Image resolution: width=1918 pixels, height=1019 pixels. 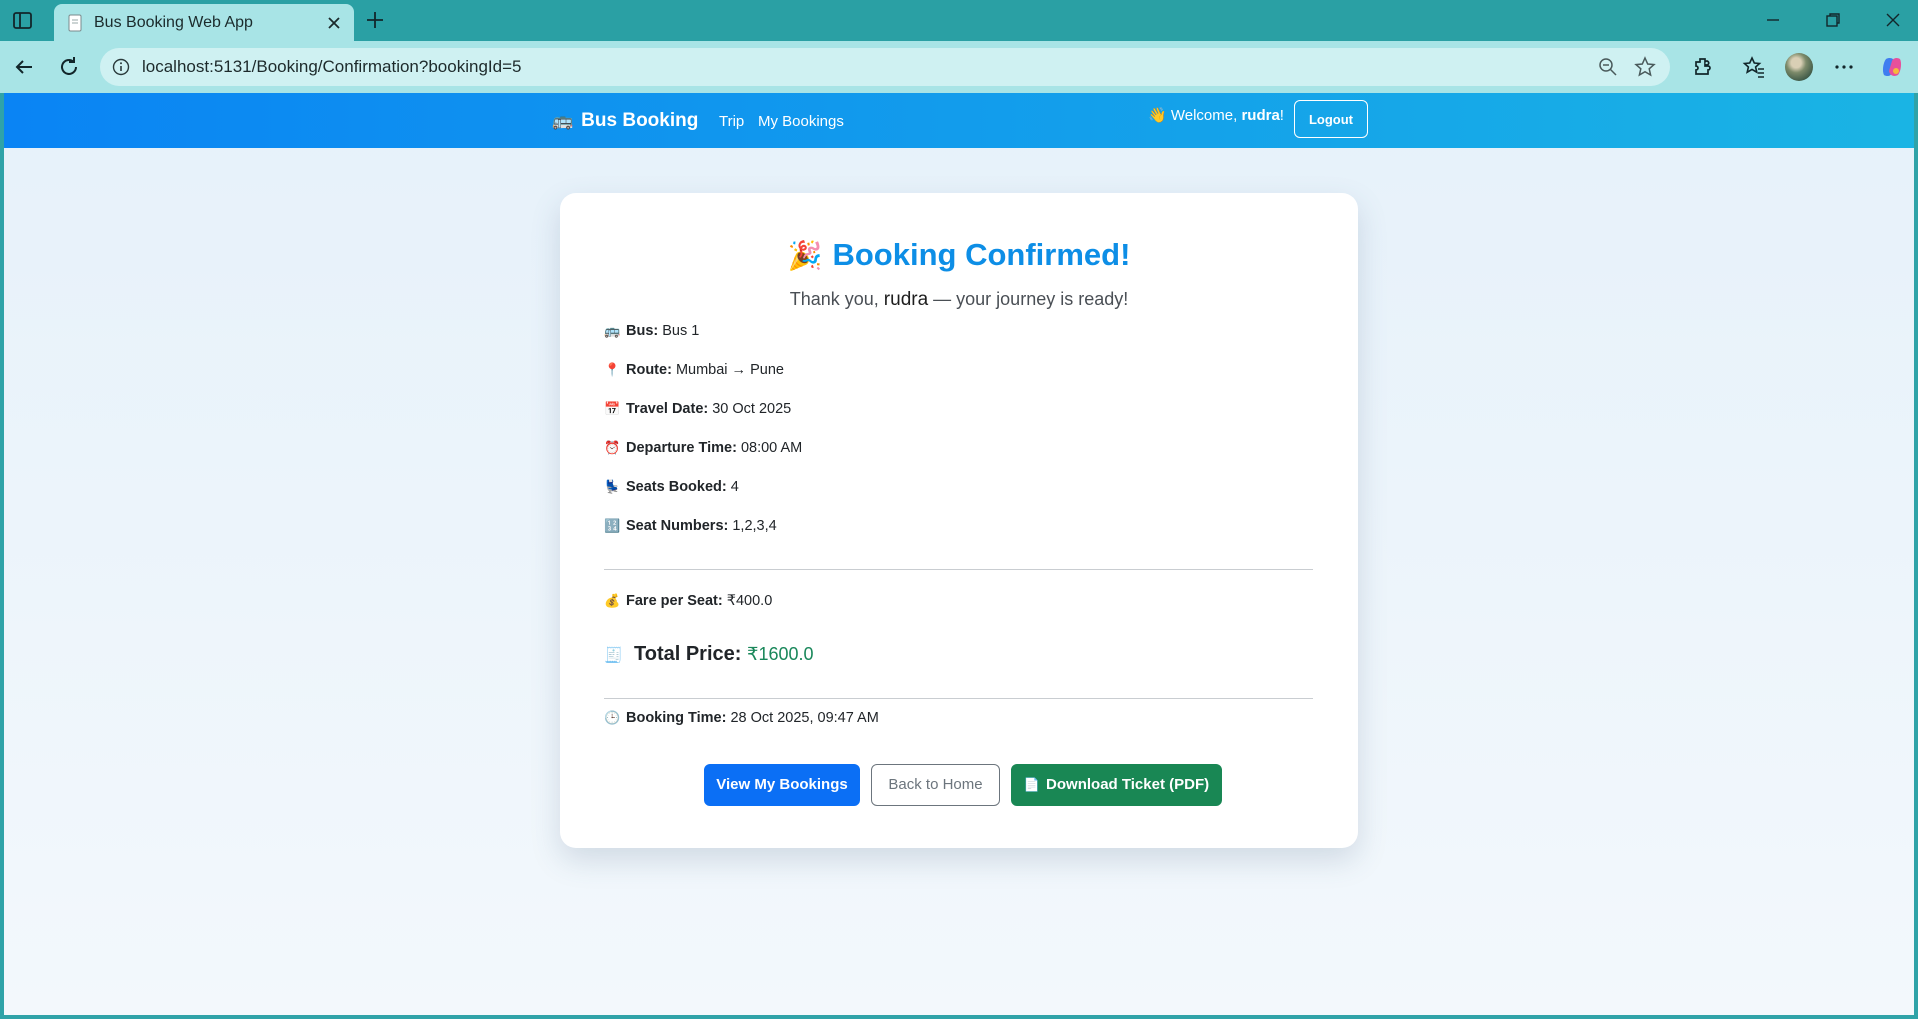 I want to click on money-bag-icon: 💰, so click(x=612, y=600).